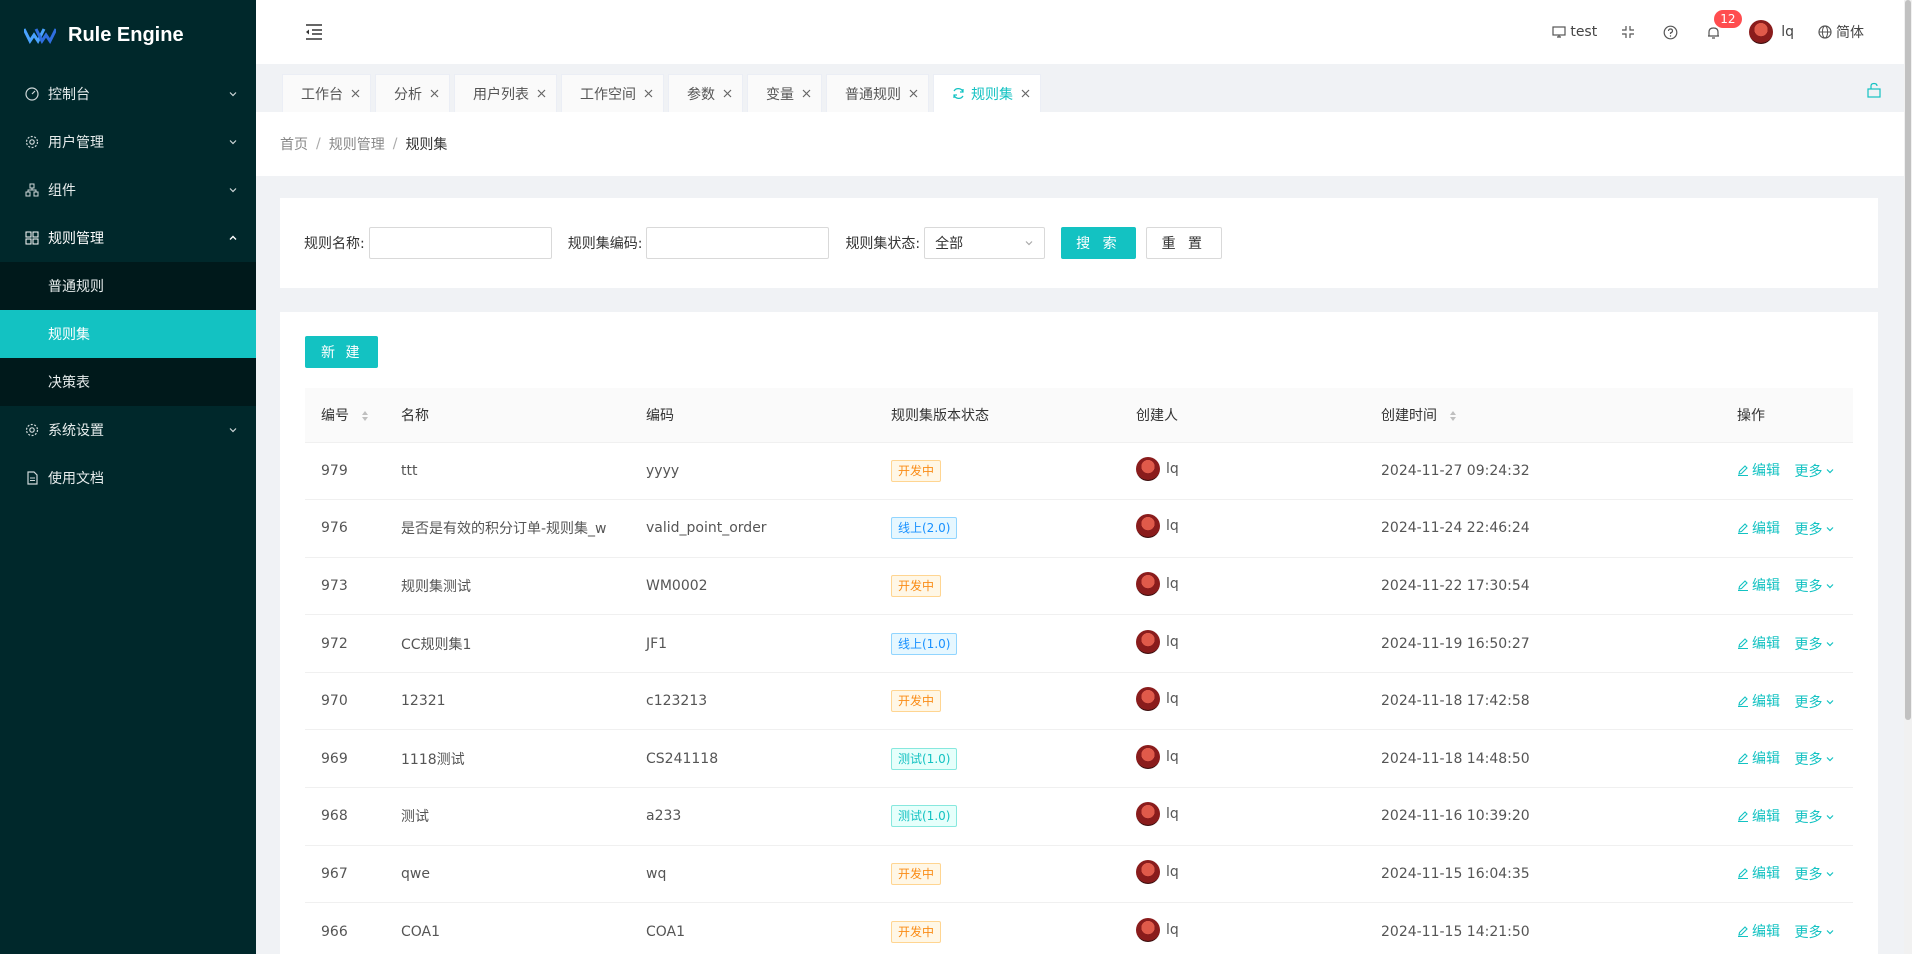 This screenshot has height=954, width=1912. I want to click on status-badge: 线上(2.0), so click(924, 528).